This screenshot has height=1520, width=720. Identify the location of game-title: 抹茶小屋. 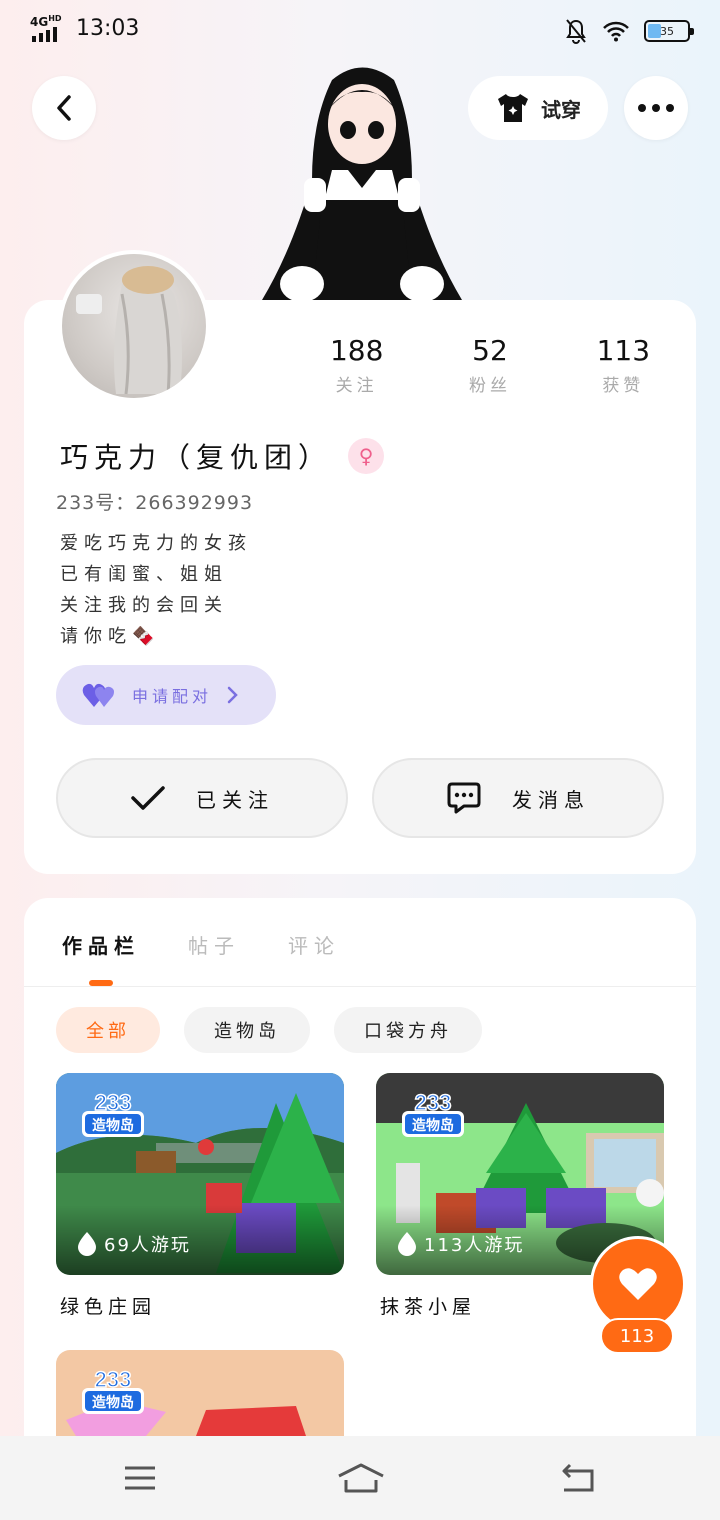
(428, 1305).